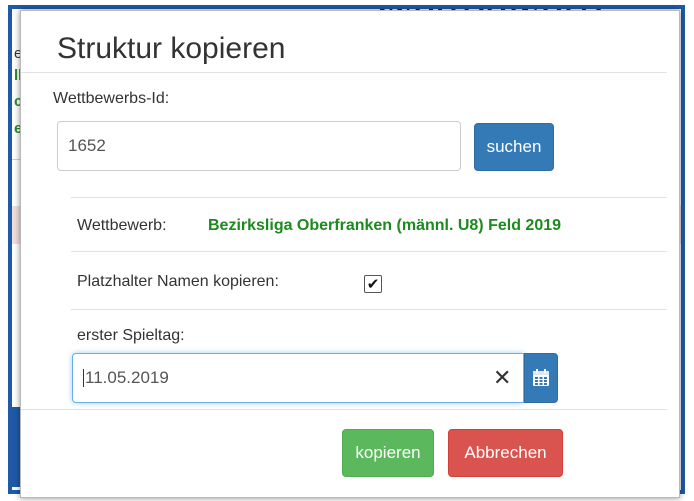 The image size is (694, 501). Describe the element at coordinates (122, 225) in the screenshot. I see `competition-label: Wettbewerb:` at that location.